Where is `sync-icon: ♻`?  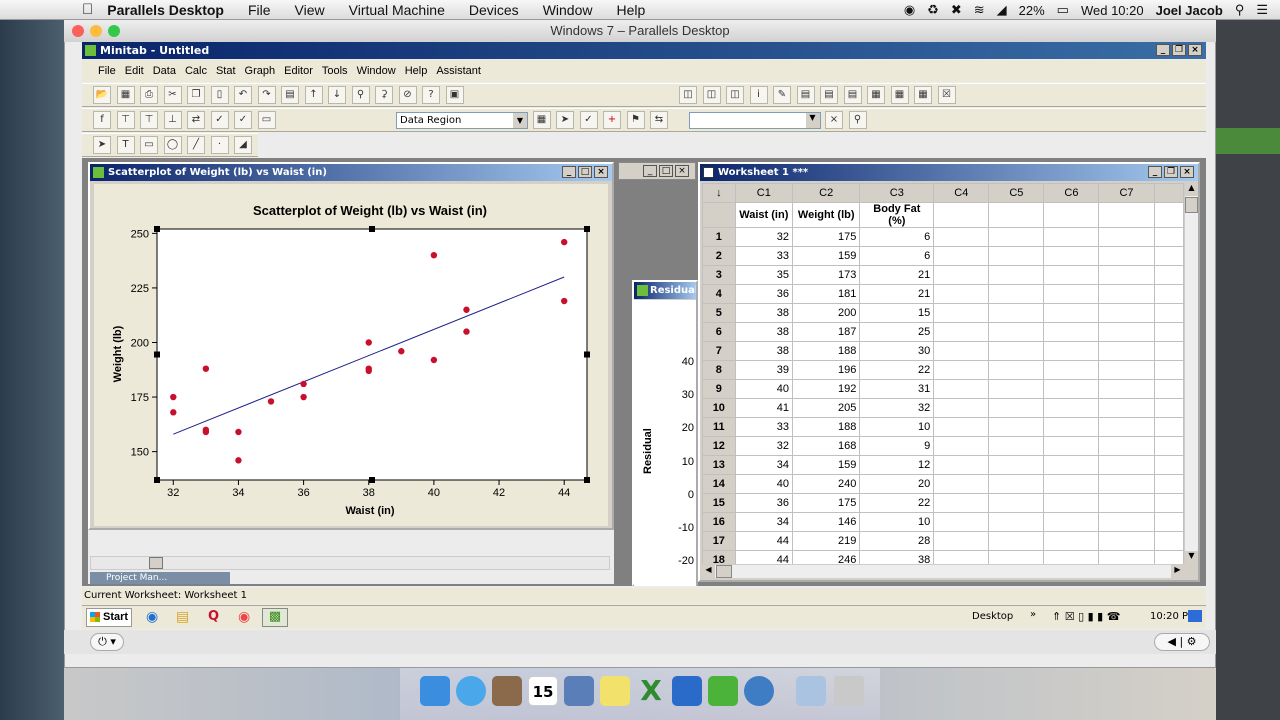
sync-icon: ♻ is located at coordinates (933, 10).